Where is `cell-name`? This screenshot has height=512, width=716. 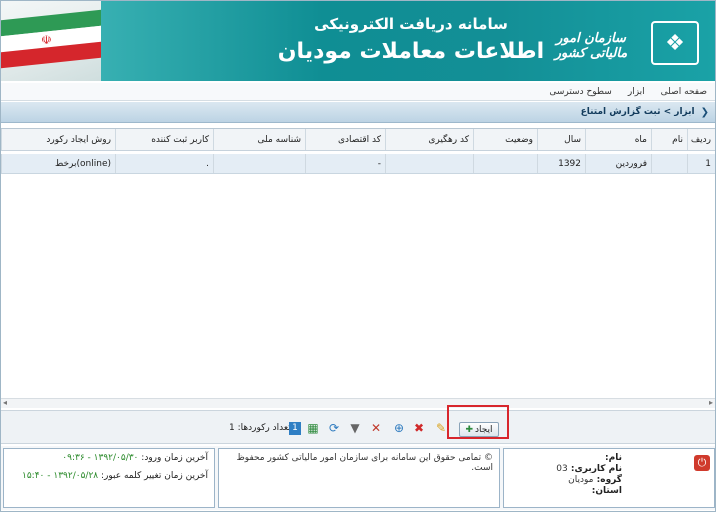 cell-name is located at coordinates (669, 163).